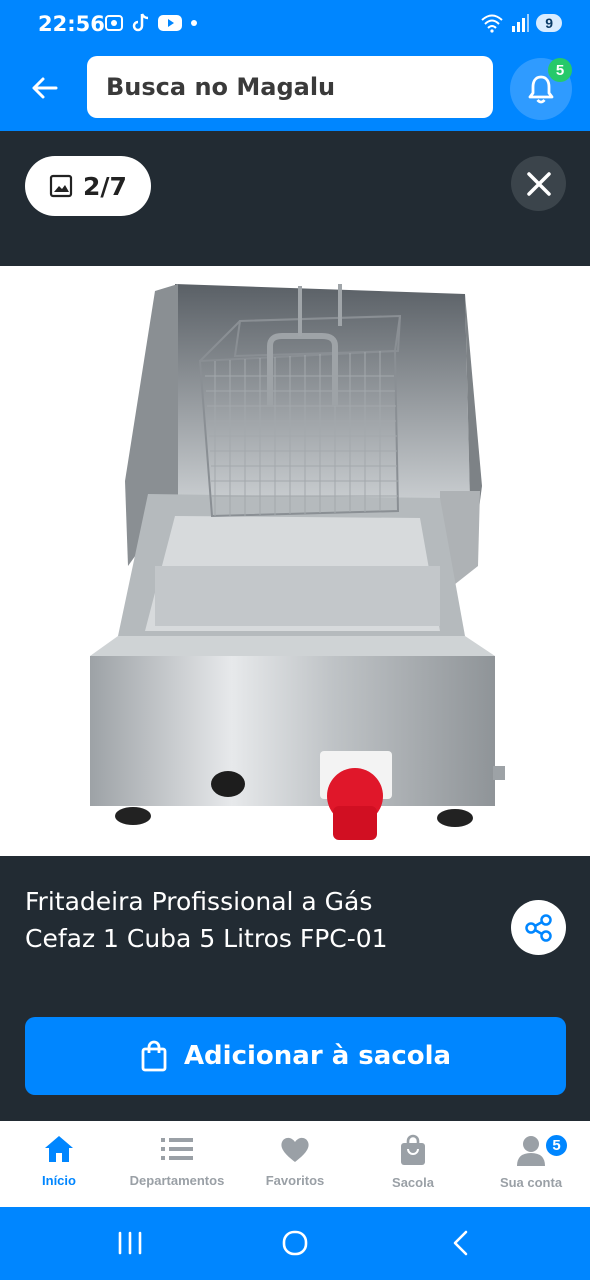 The width and height of the screenshot is (590, 1280). Describe the element at coordinates (154, 1056) in the screenshot. I see `shopping-bag-icon` at that location.